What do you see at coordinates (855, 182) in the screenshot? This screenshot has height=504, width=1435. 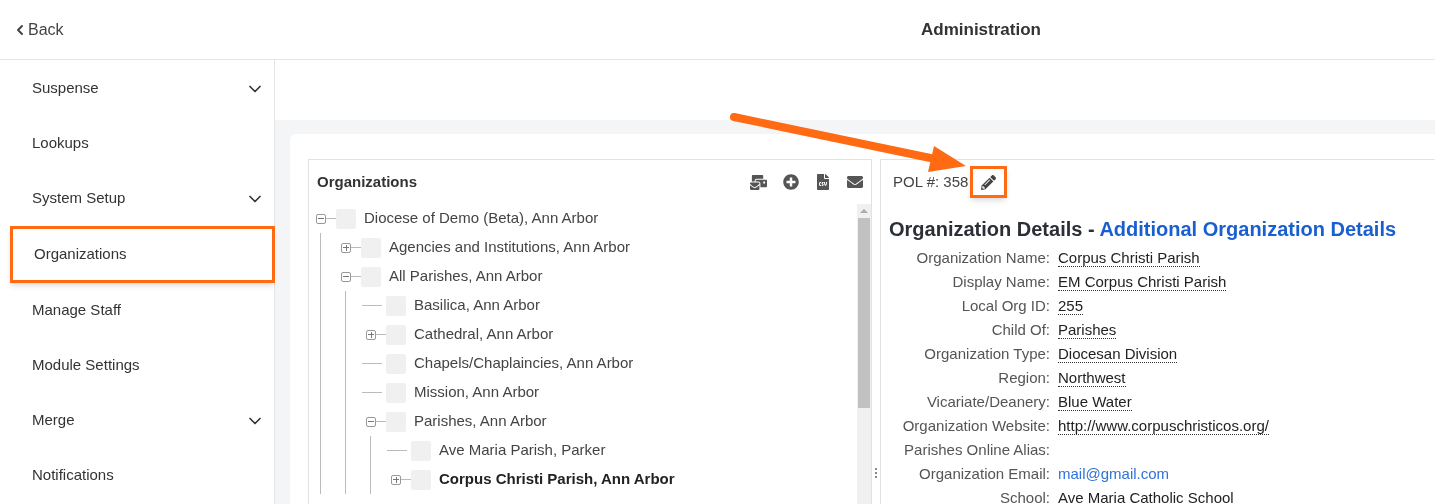 I see `mail-icon` at bounding box center [855, 182].